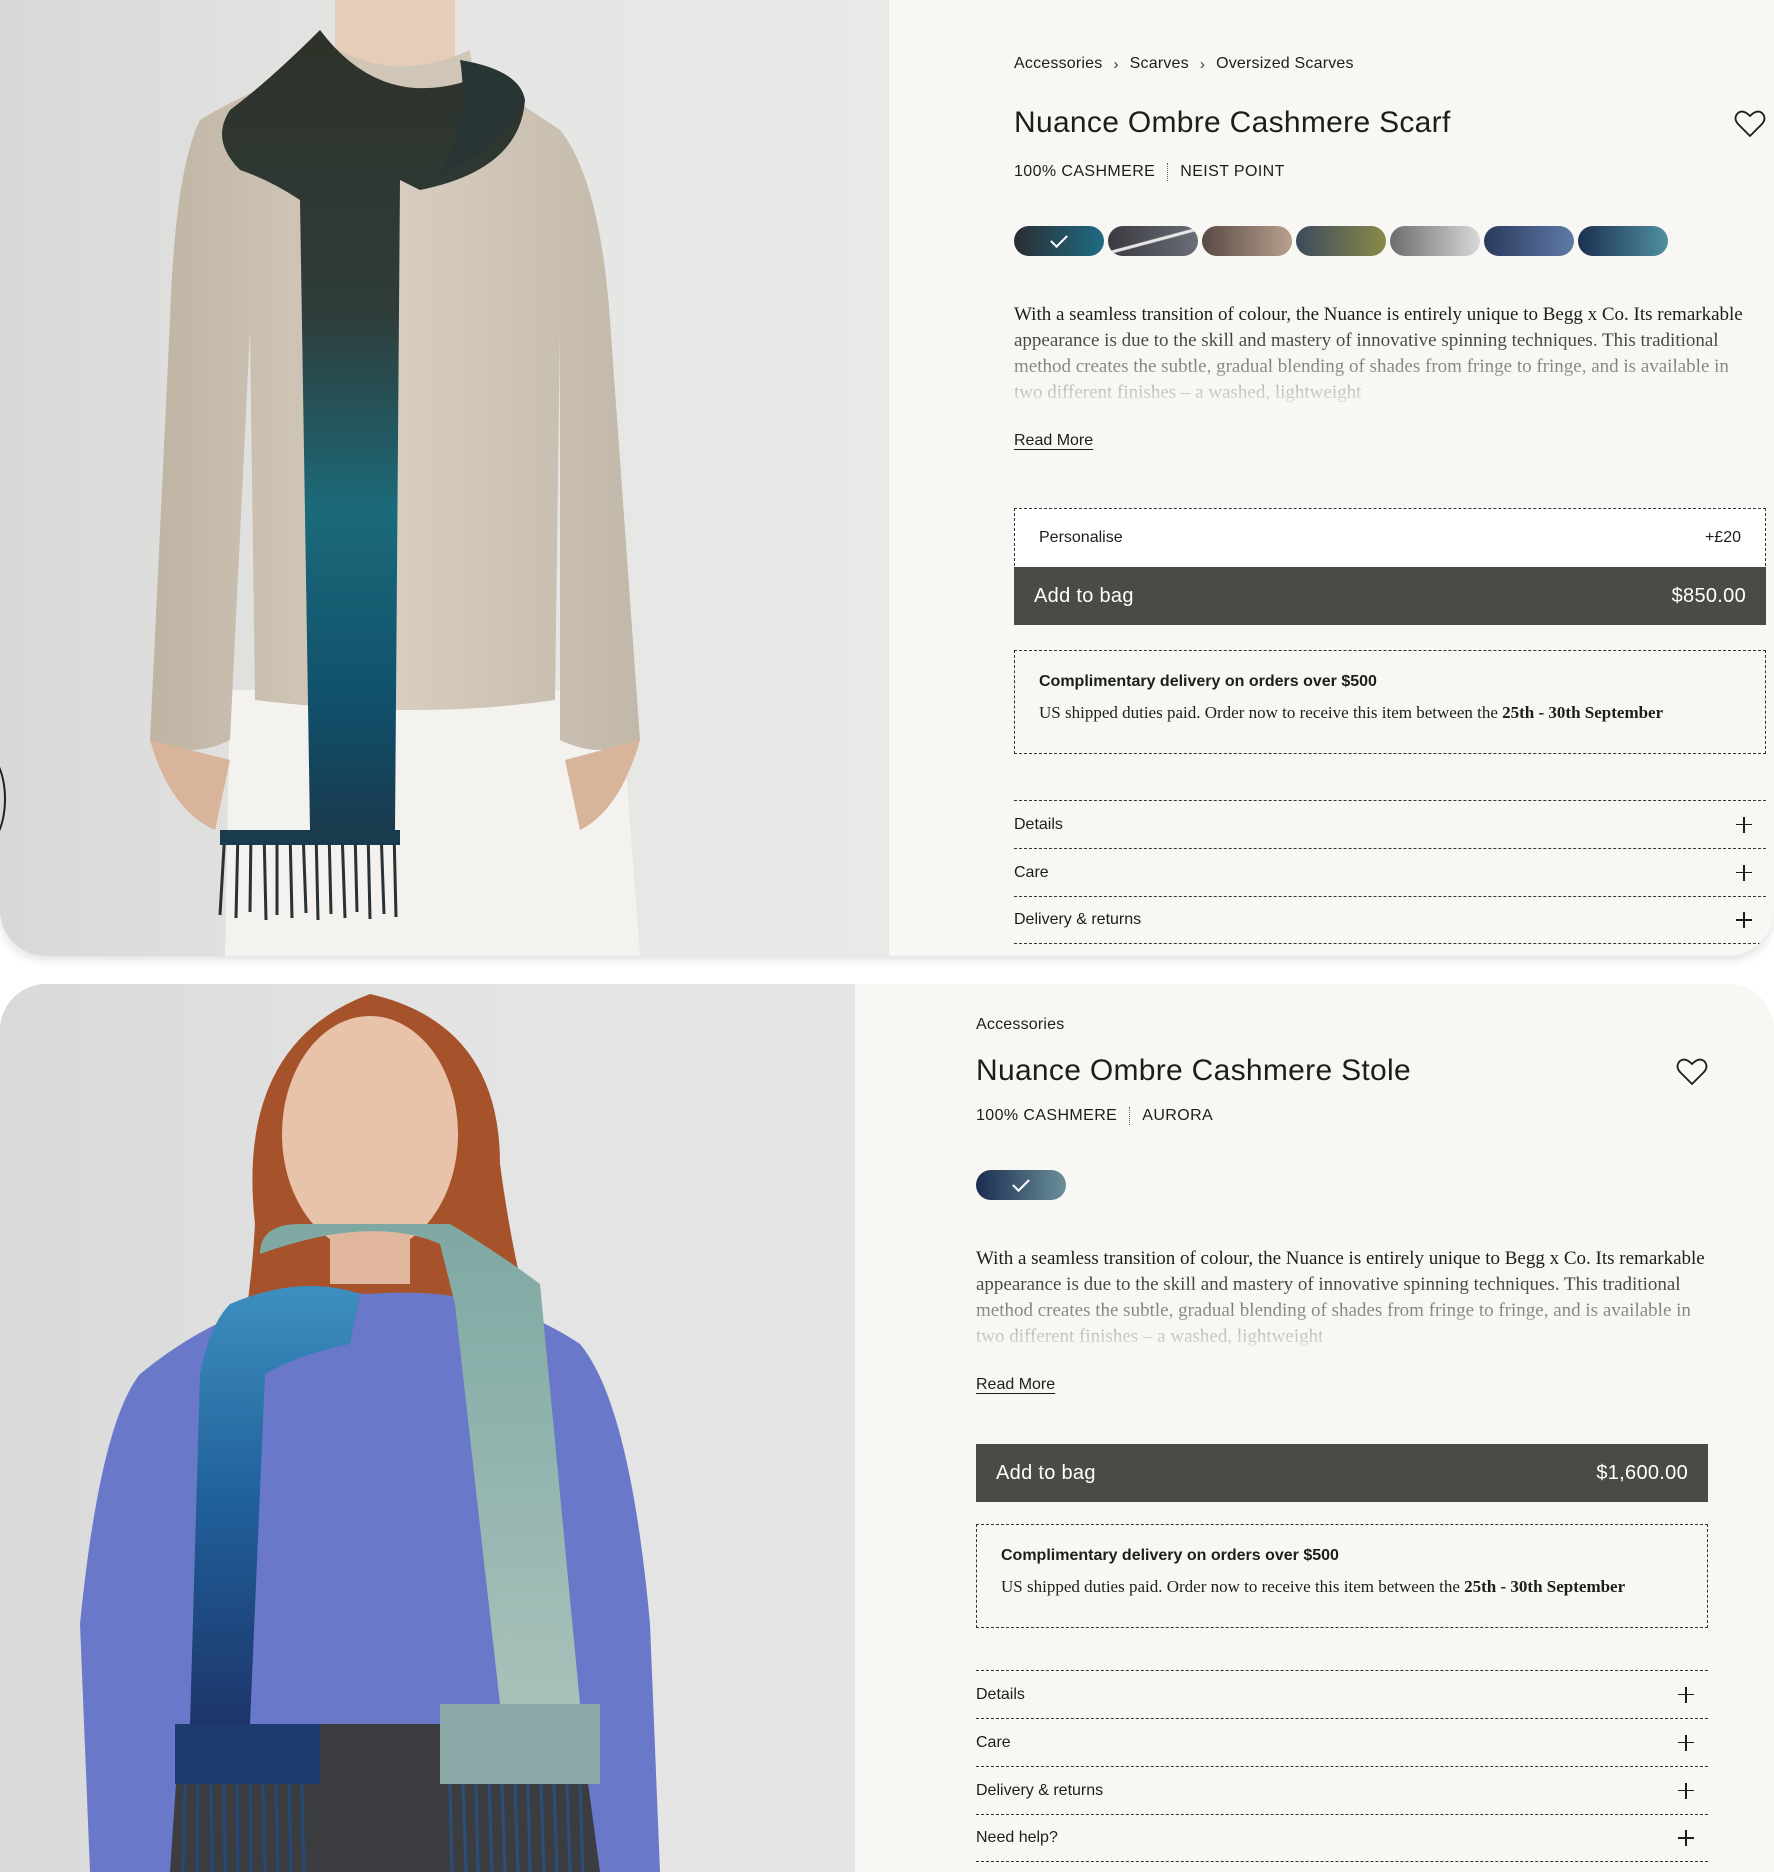  I want to click on product-price: $850.00, so click(1708, 595).